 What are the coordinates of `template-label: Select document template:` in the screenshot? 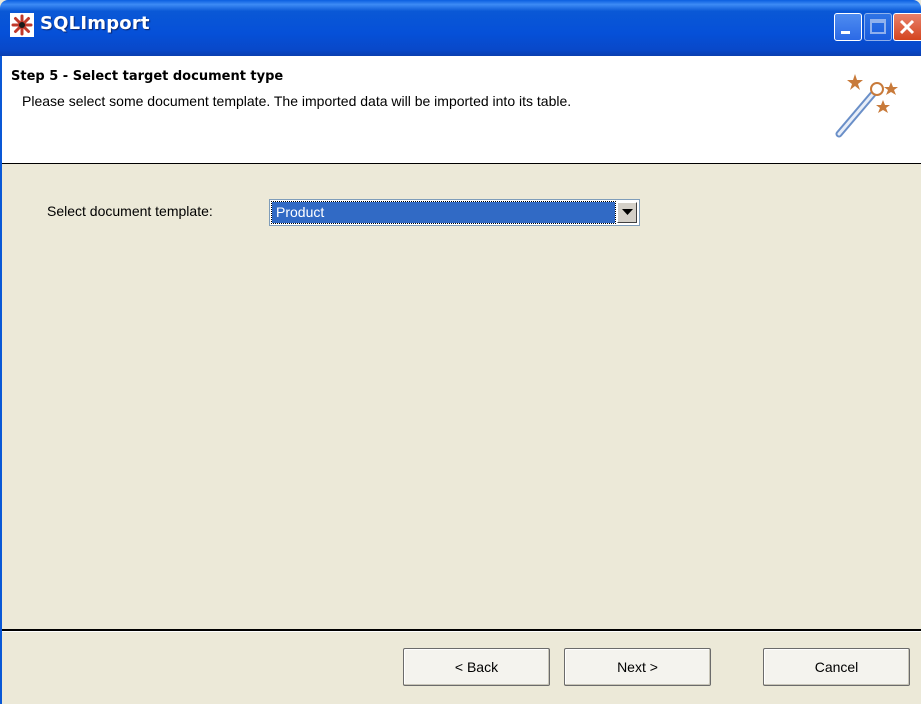 It's located at (130, 211).